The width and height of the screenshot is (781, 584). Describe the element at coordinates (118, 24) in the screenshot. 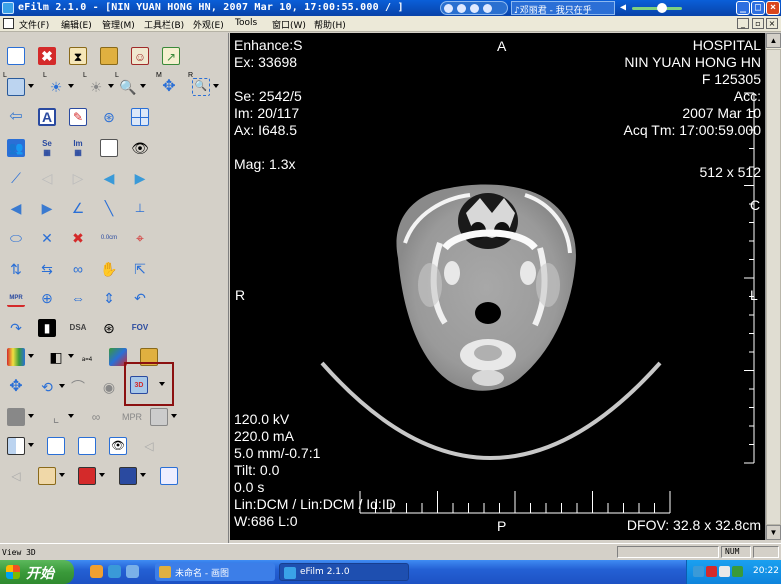

I see `menu-manage: 管理(M)` at that location.